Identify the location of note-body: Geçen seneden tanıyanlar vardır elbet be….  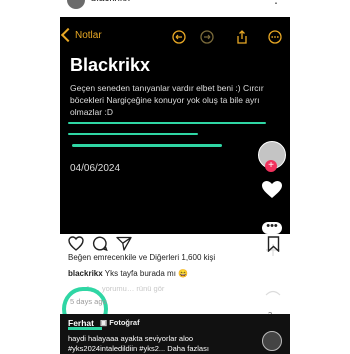
(167, 100).